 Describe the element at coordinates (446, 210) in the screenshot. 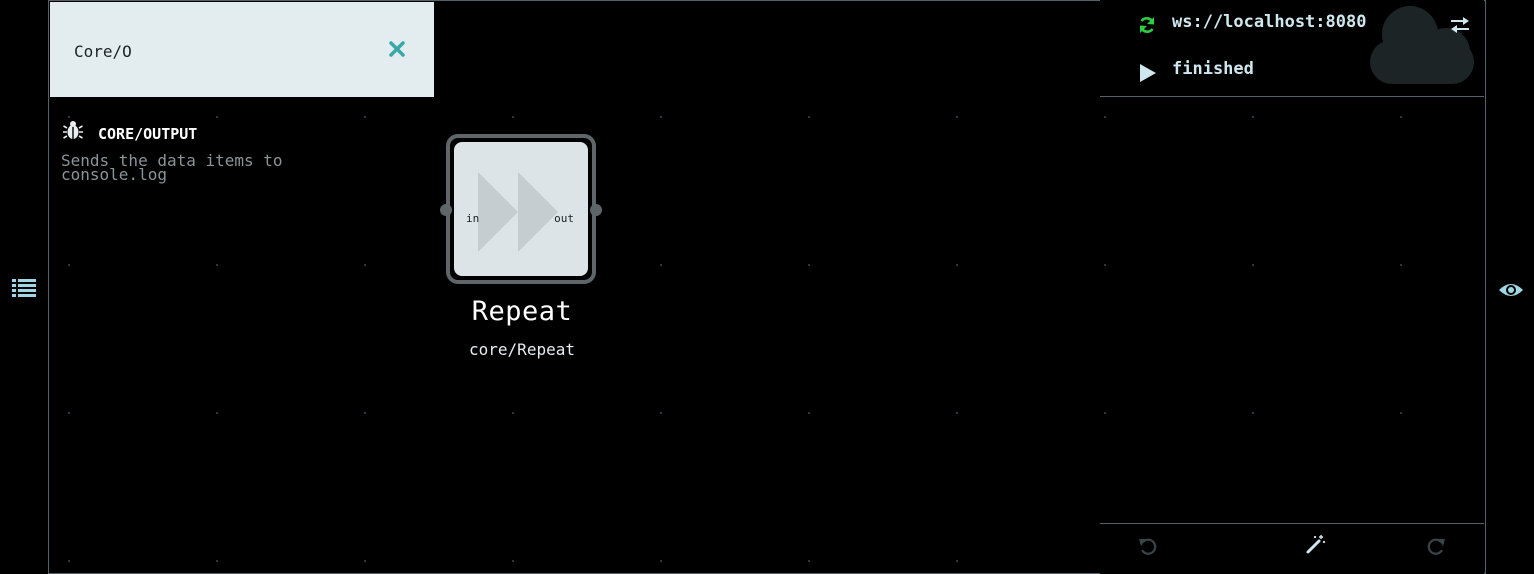

I see `inport-handle` at that location.